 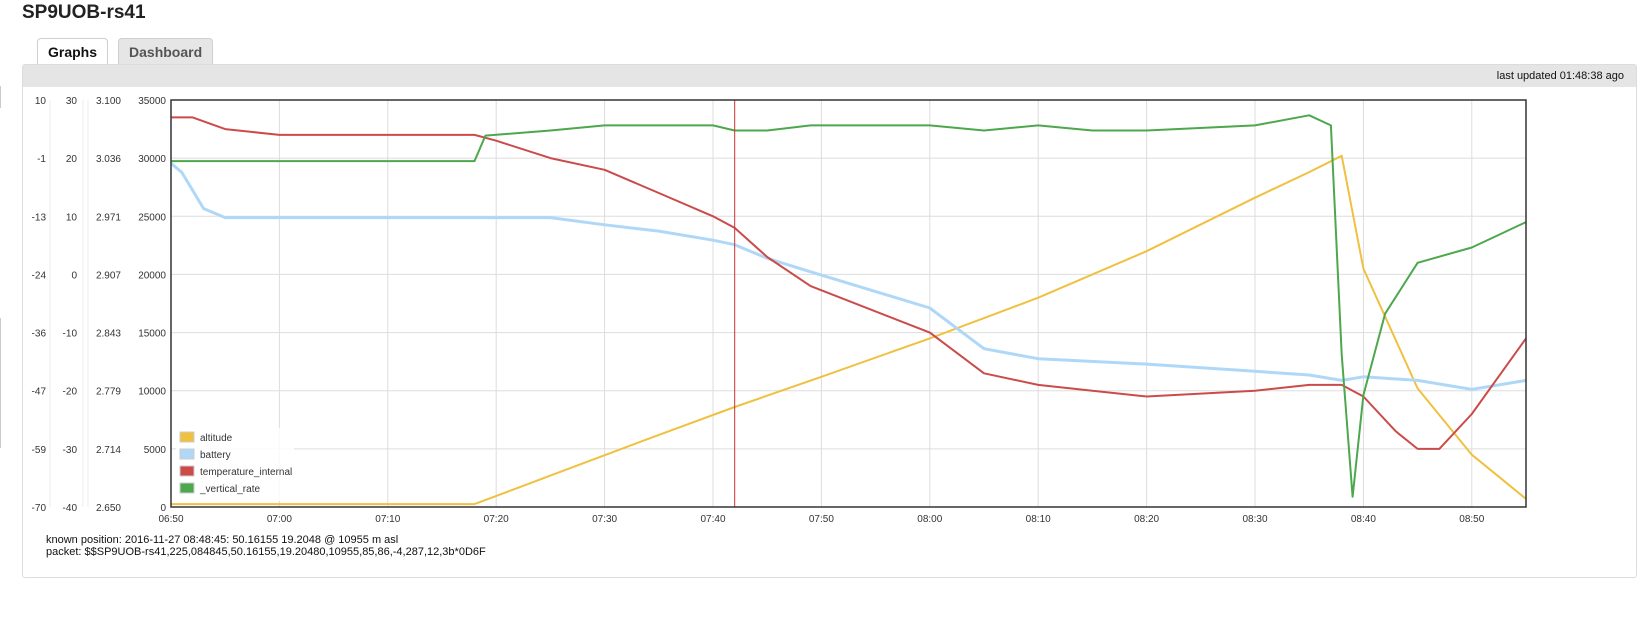 What do you see at coordinates (39, 275) in the screenshot?
I see `y-tick-label-vertical_rate: -24` at bounding box center [39, 275].